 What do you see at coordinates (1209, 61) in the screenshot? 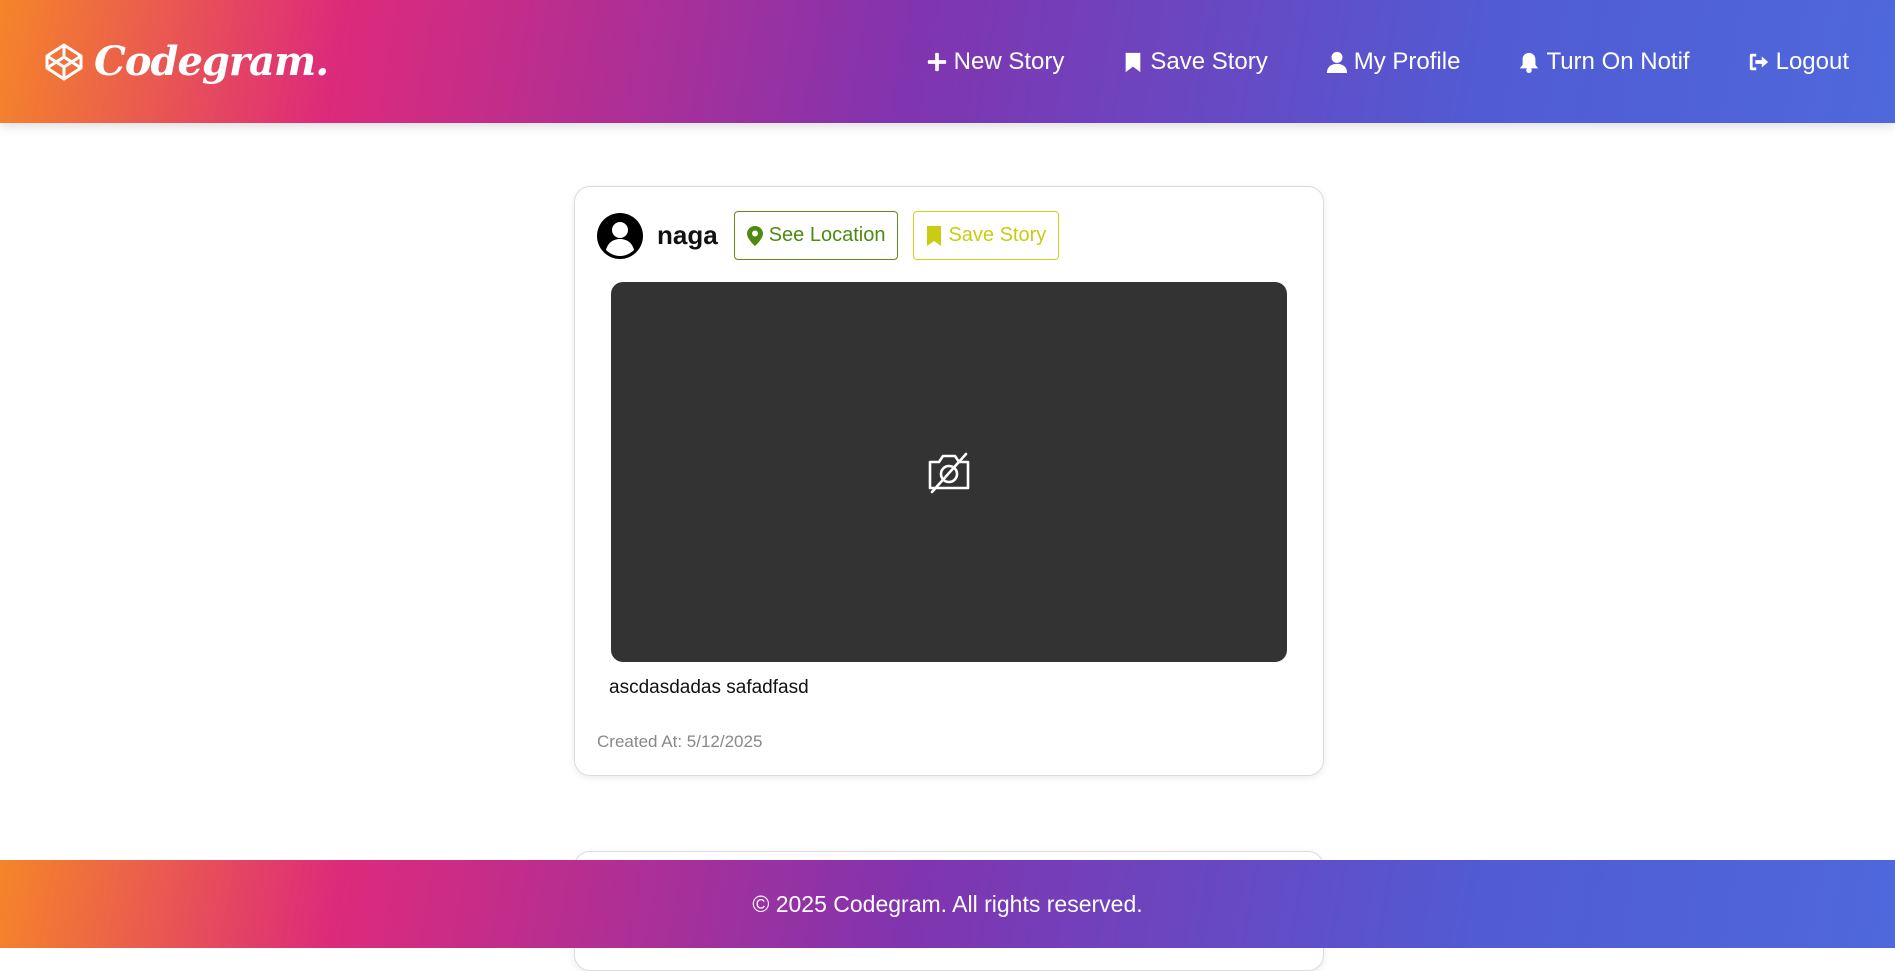
I see `save-story-label: Save Story` at bounding box center [1209, 61].